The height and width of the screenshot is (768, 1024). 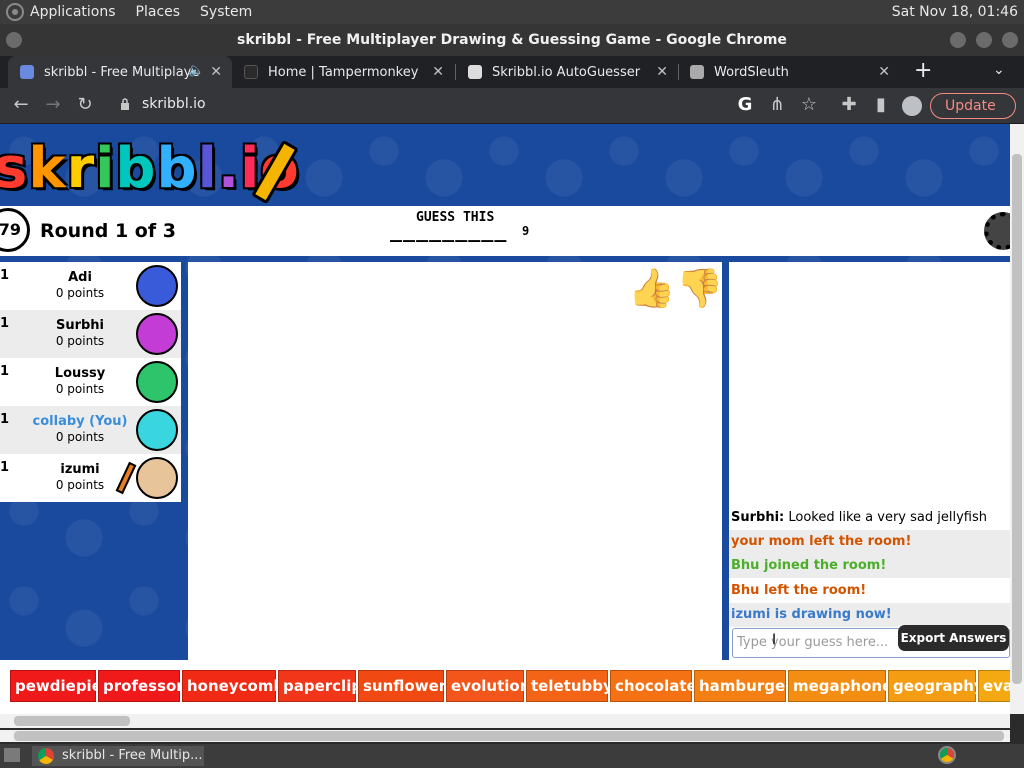 I want to click on system-menu: System, so click(x=226, y=12).